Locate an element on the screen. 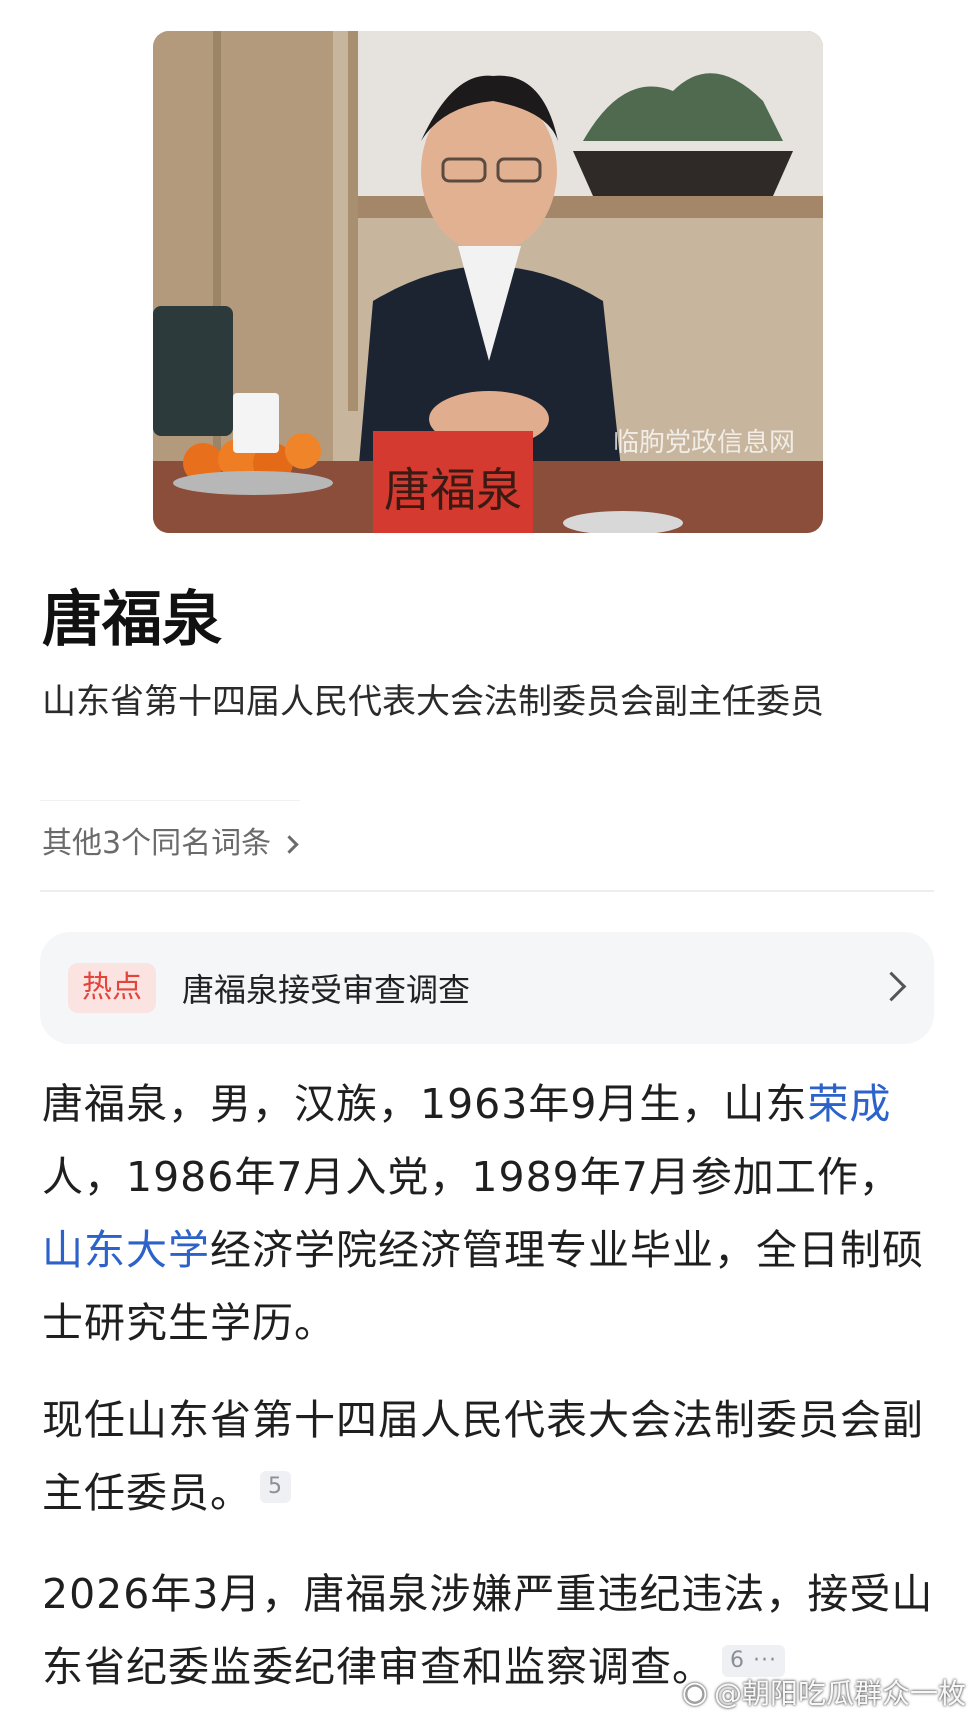 This screenshot has height=1720, width=974. intro-text-1: 唐福泉，男，汉族，1963年9月生，山东 is located at coordinates (425, 1104).